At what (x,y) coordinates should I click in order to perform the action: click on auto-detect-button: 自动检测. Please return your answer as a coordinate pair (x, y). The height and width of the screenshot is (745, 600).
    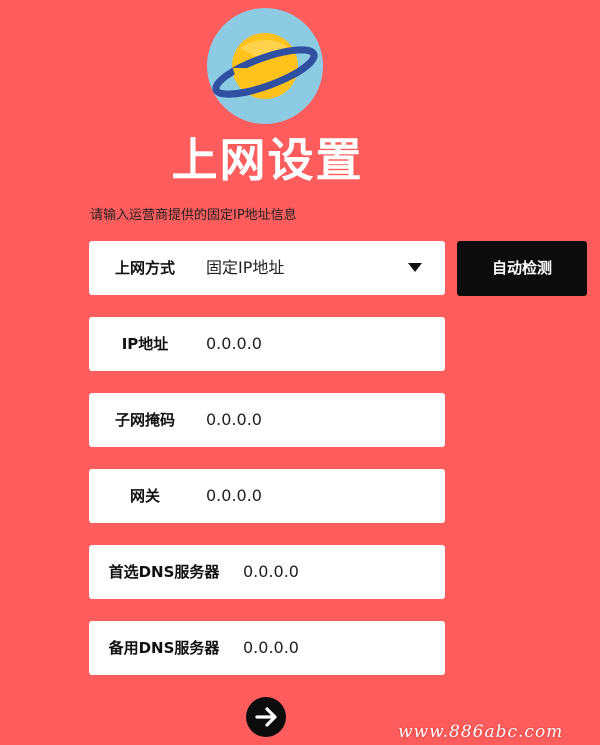
    Looking at the image, I should click on (522, 268).